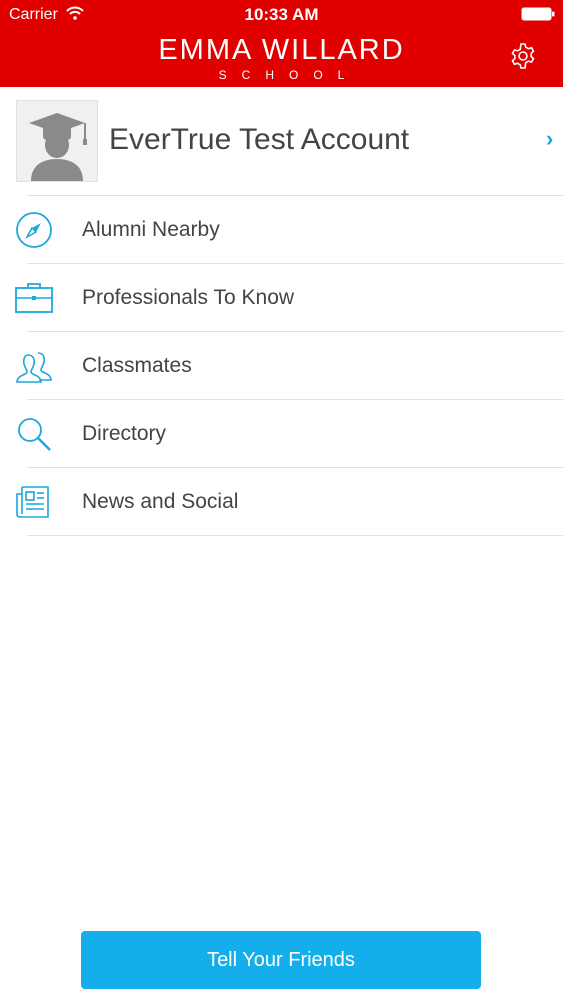 The height and width of the screenshot is (1000, 563). Describe the element at coordinates (538, 14) in the screenshot. I see `battery-icon` at that location.